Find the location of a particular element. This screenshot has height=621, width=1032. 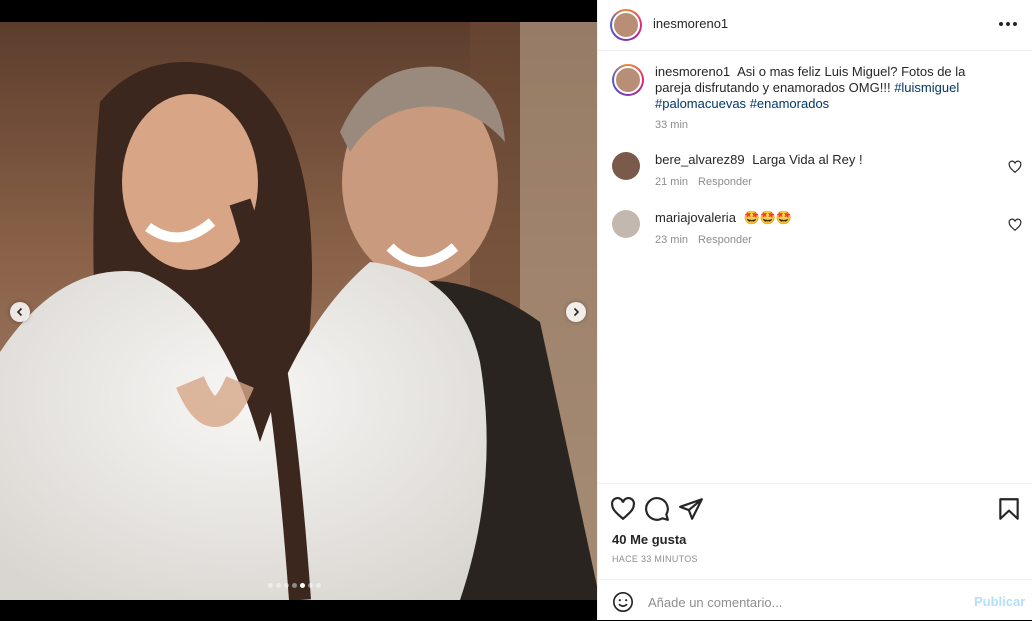

chevron-right-icon is located at coordinates (576, 312).